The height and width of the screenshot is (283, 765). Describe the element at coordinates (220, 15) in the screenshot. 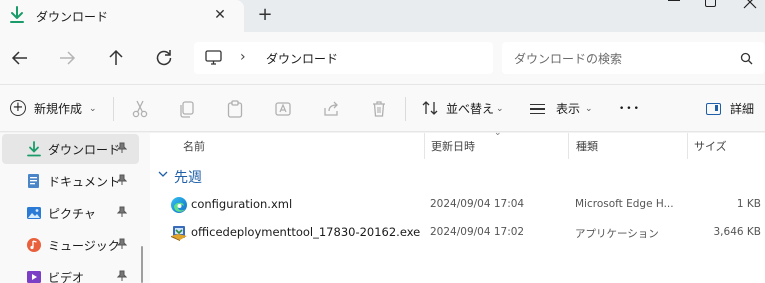

I see `close-icon: ✕` at that location.